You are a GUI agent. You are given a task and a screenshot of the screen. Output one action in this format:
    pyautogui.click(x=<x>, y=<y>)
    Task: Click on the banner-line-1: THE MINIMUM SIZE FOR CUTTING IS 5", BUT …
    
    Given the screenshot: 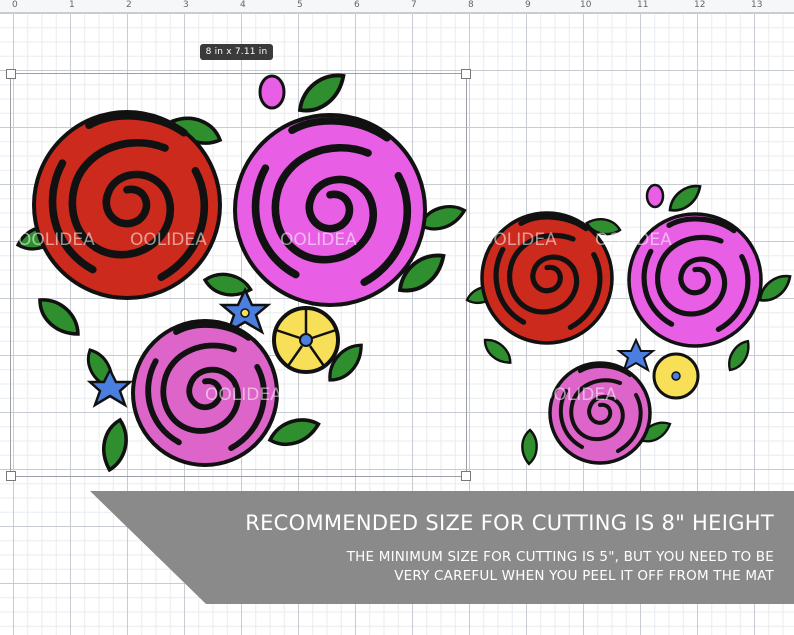 What is the action you would take?
    pyautogui.click(x=560, y=557)
    